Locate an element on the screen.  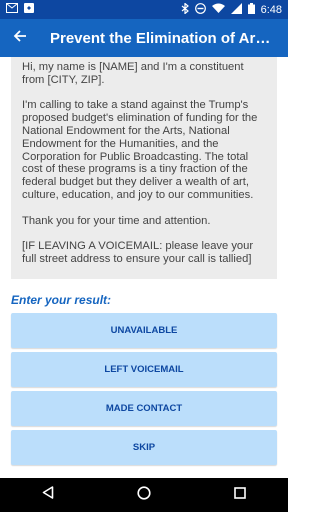
arrow-back-icon is located at coordinates (20, 38).